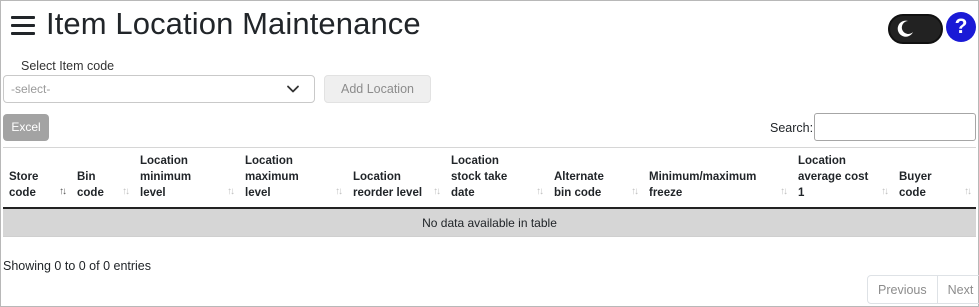 The image size is (979, 307). I want to click on column-header-alternate-bin-code: Alternate bin code ↑↓, so click(595, 178).